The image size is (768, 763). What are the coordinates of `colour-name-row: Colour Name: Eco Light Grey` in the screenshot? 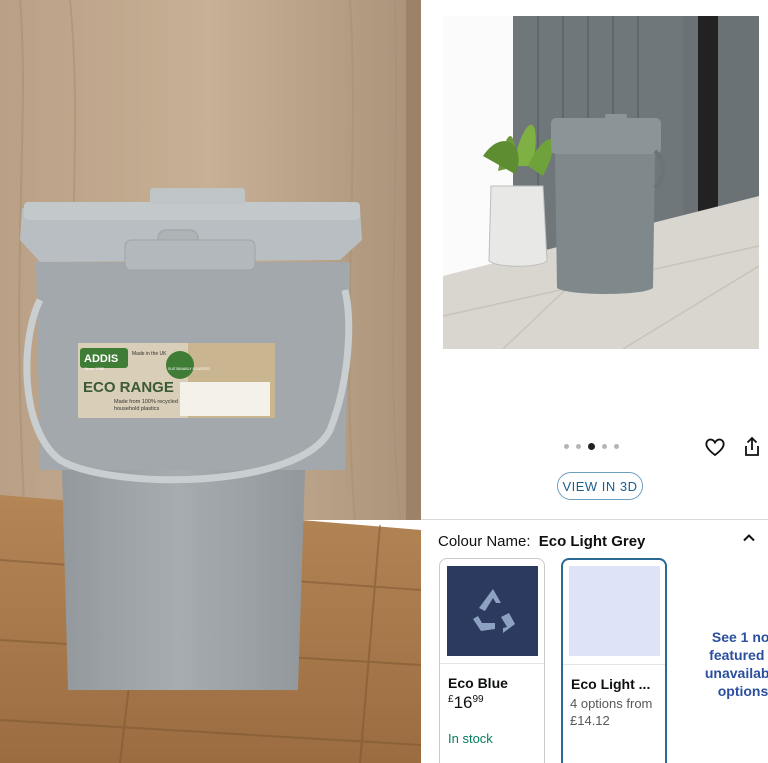 It's located at (541, 541).